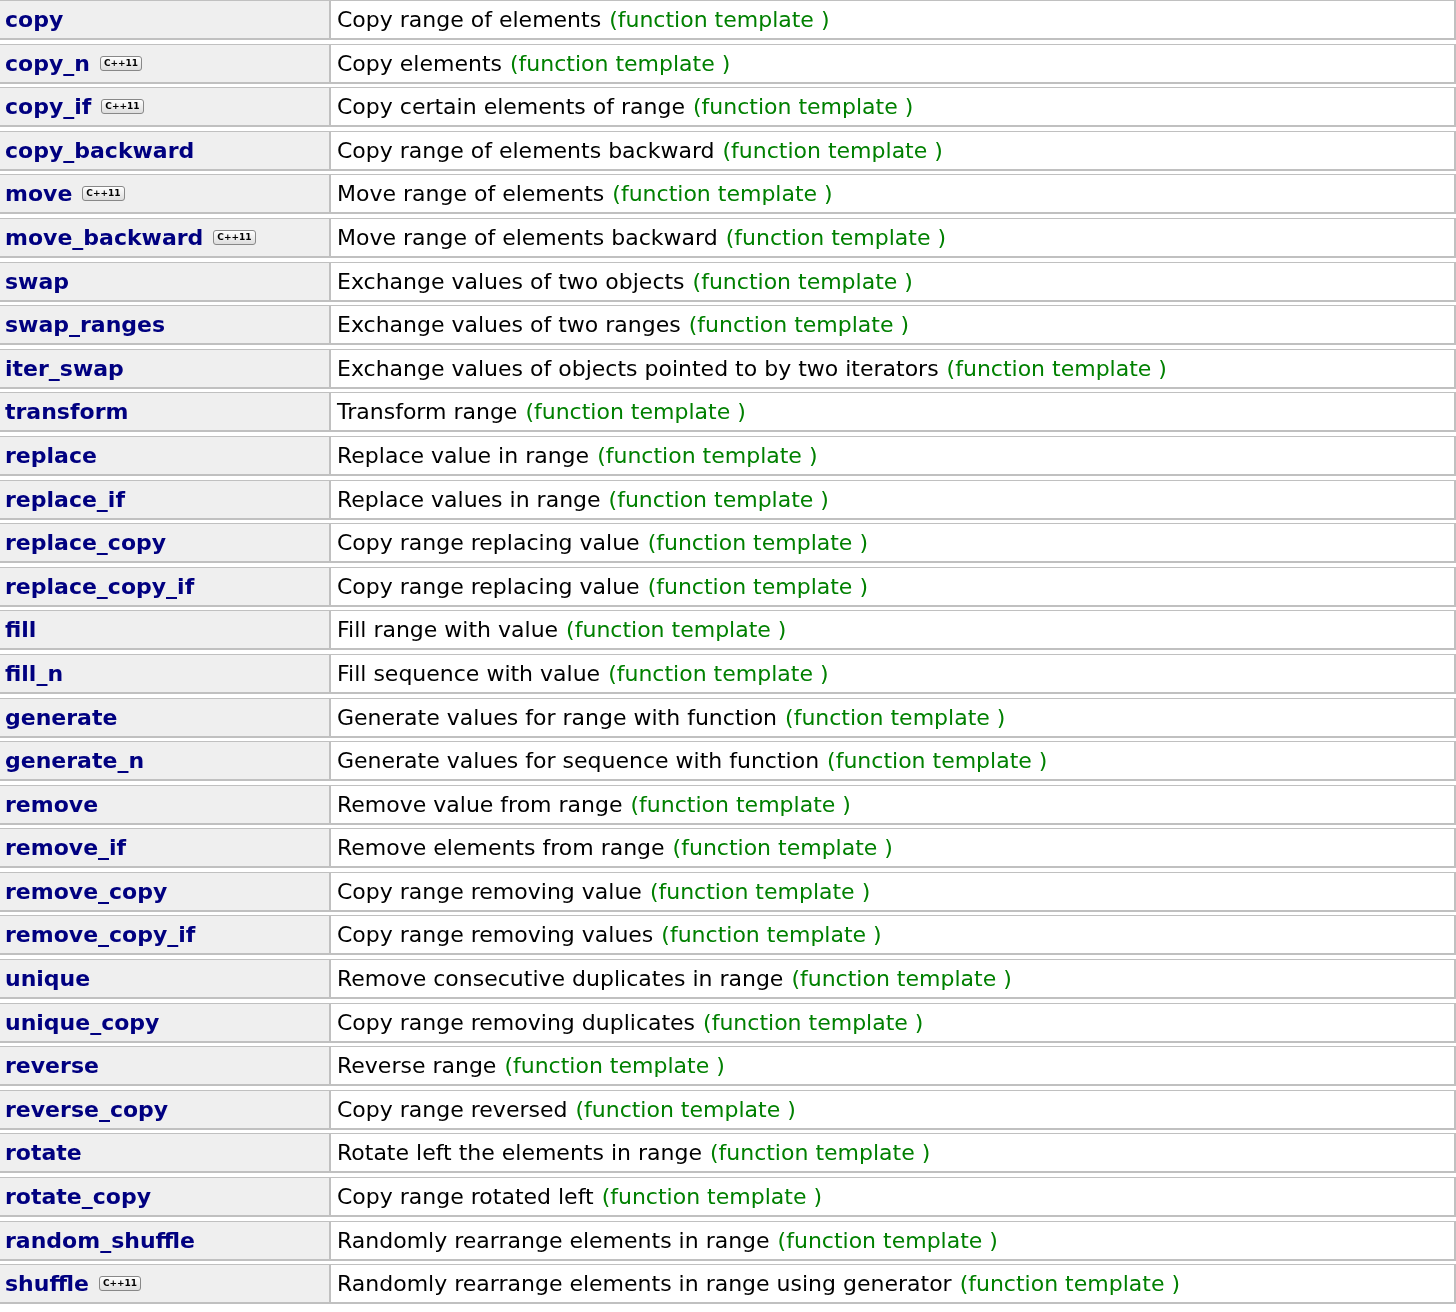  Describe the element at coordinates (509, 325) in the screenshot. I see `description-text: Exchange values of two ranges` at that location.